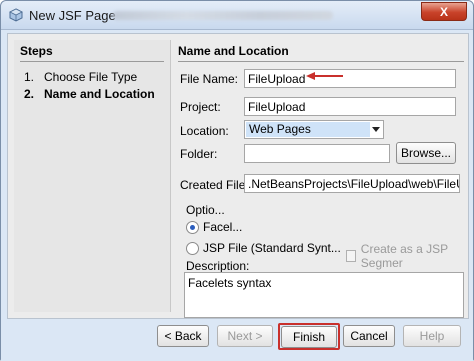 The height and width of the screenshot is (361, 474). I want to click on radio-selected-icon, so click(192, 227).